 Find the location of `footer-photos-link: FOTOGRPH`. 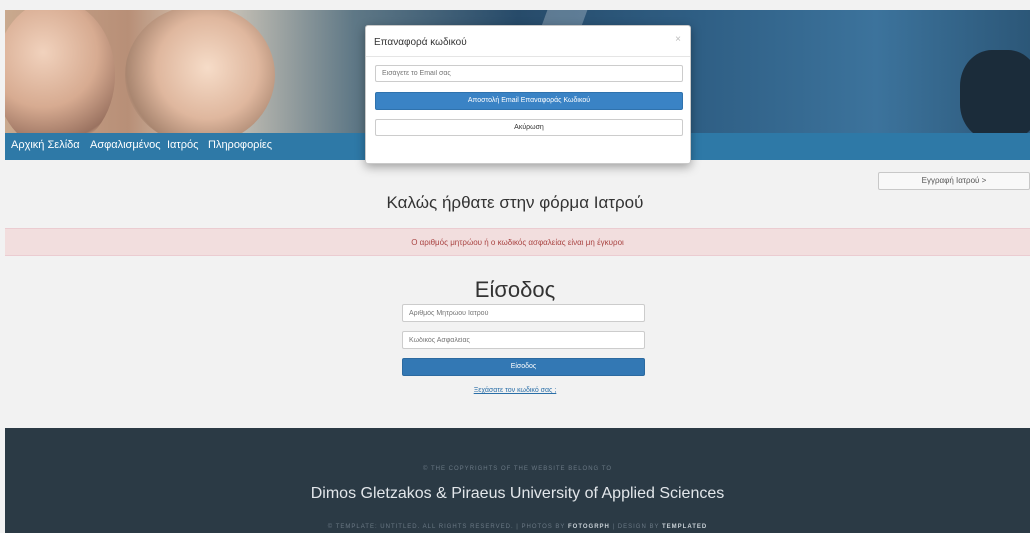

footer-photos-link: FOTOGRPH is located at coordinates (589, 527).